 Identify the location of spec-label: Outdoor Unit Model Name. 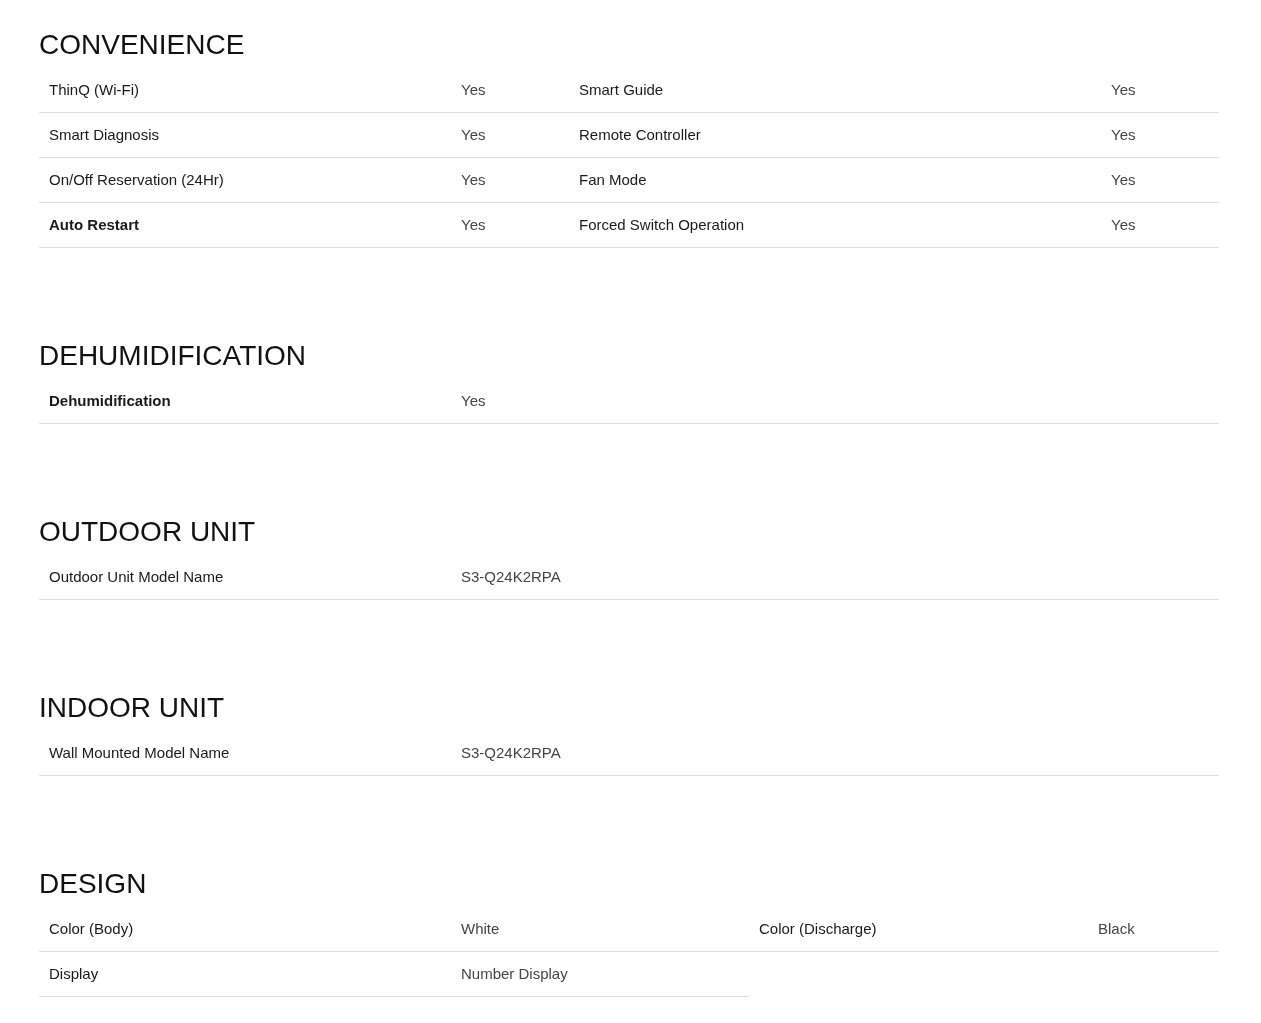
(136, 576).